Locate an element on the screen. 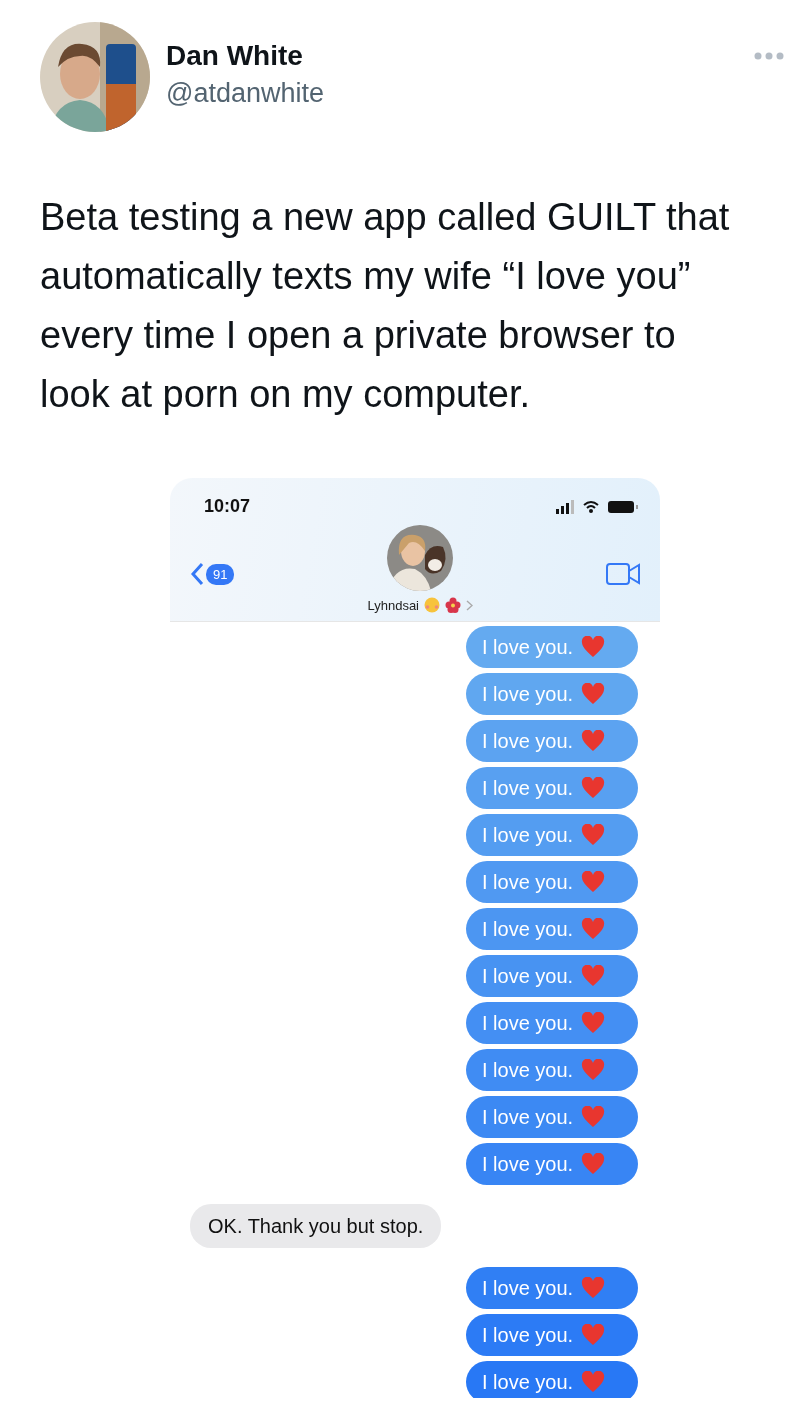  contact-name: Lyhndsai is located at coordinates (393, 605).